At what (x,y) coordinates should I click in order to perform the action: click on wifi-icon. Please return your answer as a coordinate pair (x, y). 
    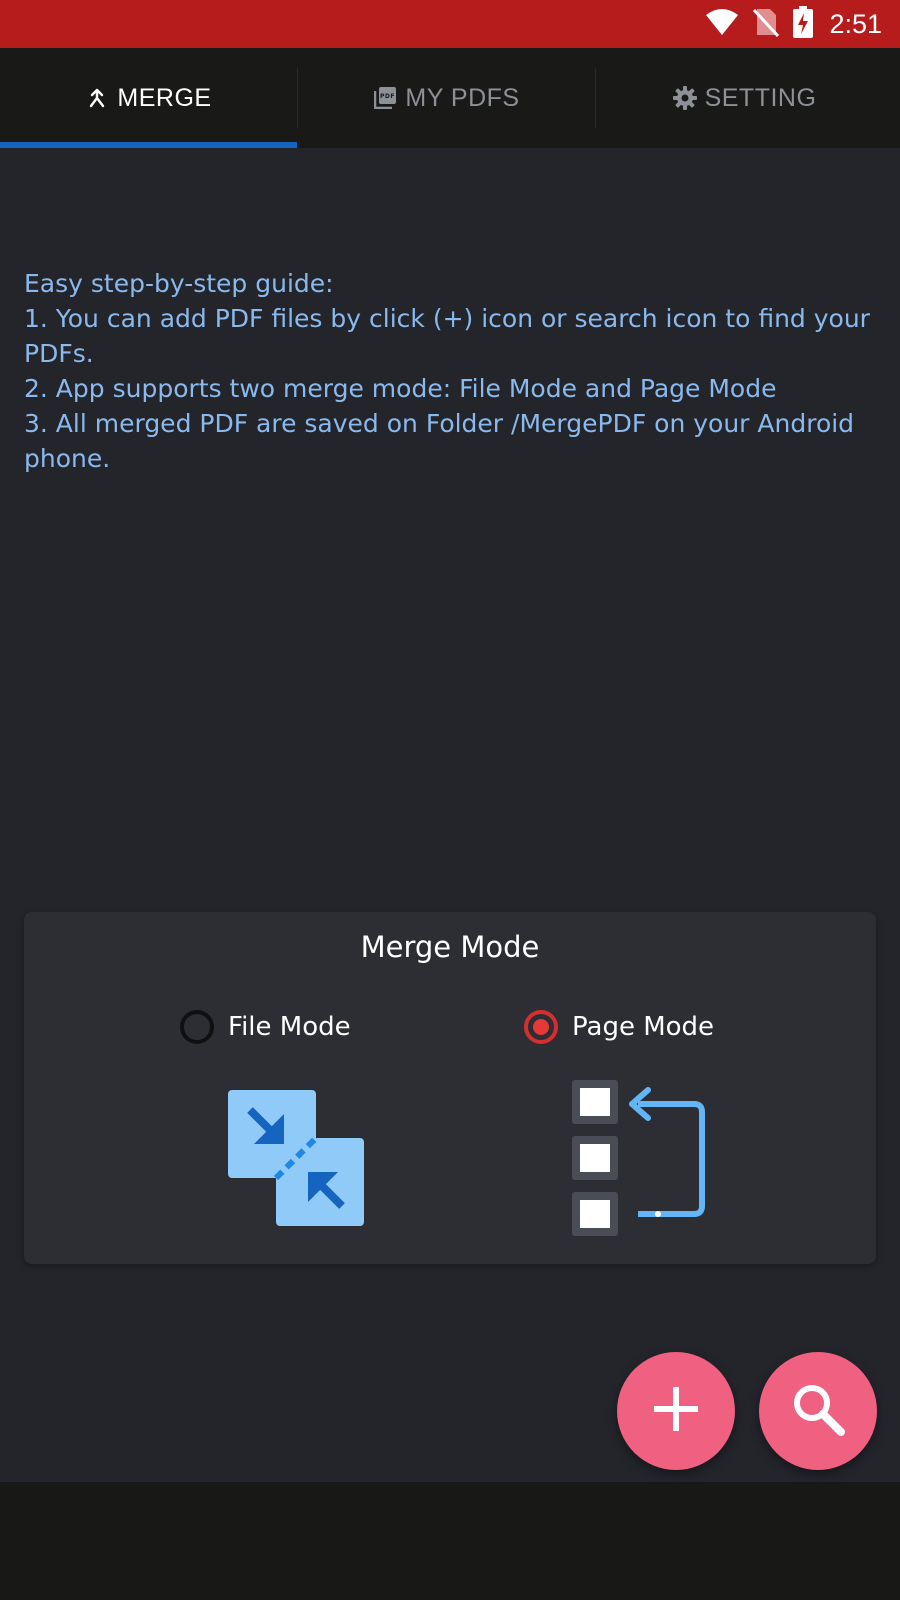
    Looking at the image, I should click on (722, 24).